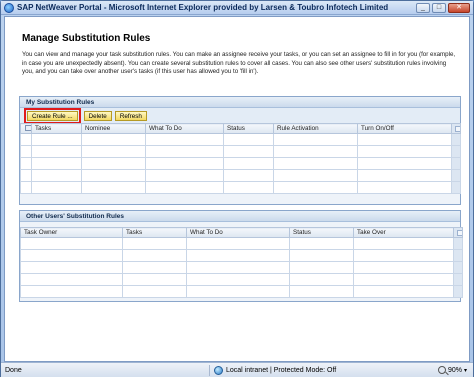  I want to click on delete-button: Delete, so click(97, 115).